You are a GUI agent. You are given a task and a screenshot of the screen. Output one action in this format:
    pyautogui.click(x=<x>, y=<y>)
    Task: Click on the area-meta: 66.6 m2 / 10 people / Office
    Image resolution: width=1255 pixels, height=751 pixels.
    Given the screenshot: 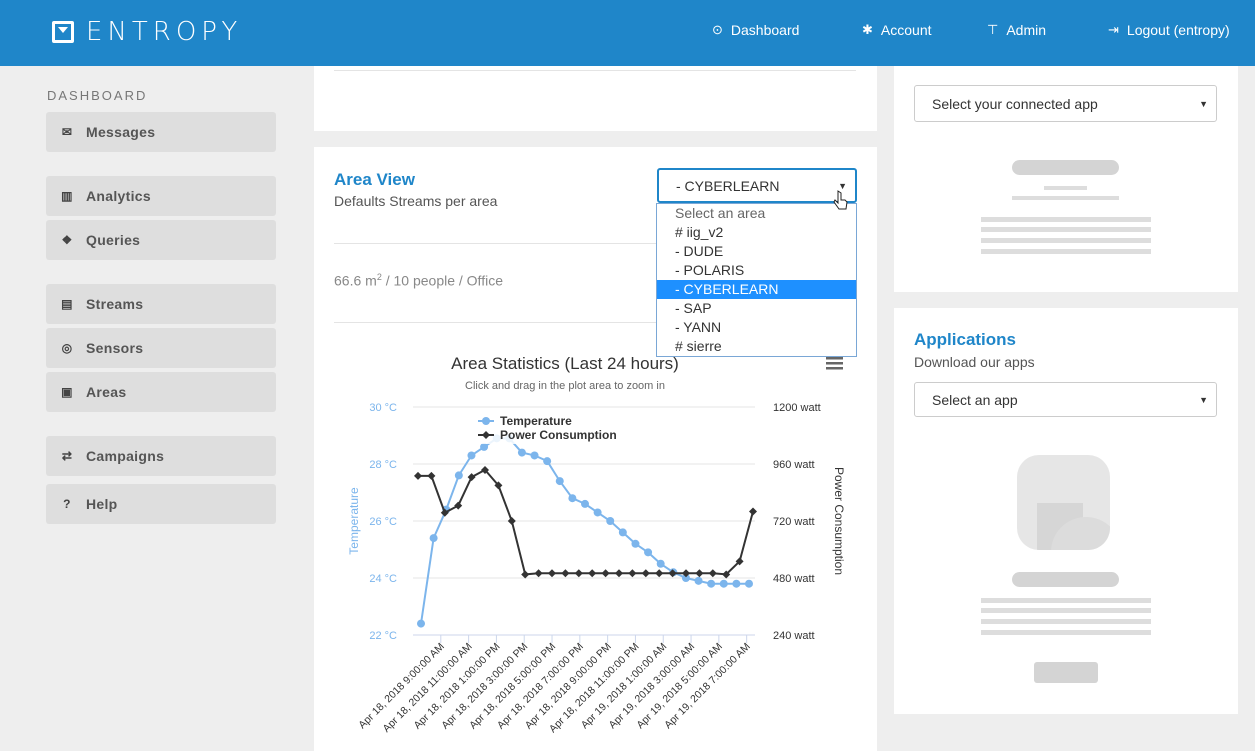 What is the action you would take?
    pyautogui.click(x=418, y=280)
    